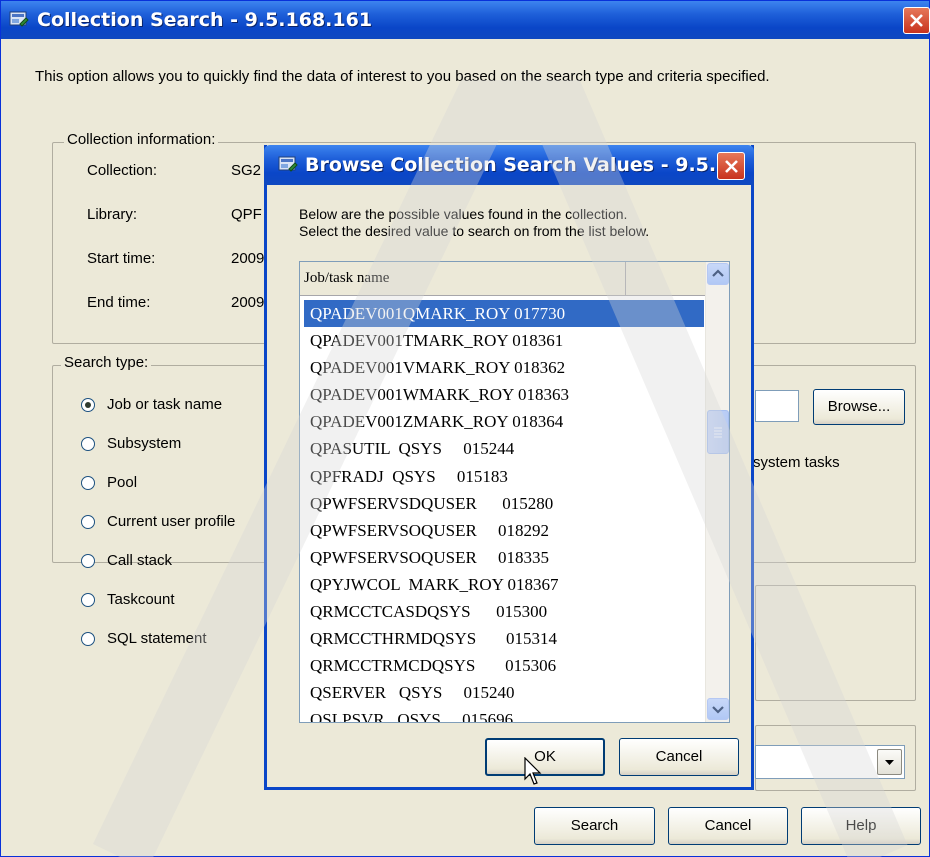 The image size is (930, 857). Describe the element at coordinates (119, 302) in the screenshot. I see `end-time-label: End time:` at that location.